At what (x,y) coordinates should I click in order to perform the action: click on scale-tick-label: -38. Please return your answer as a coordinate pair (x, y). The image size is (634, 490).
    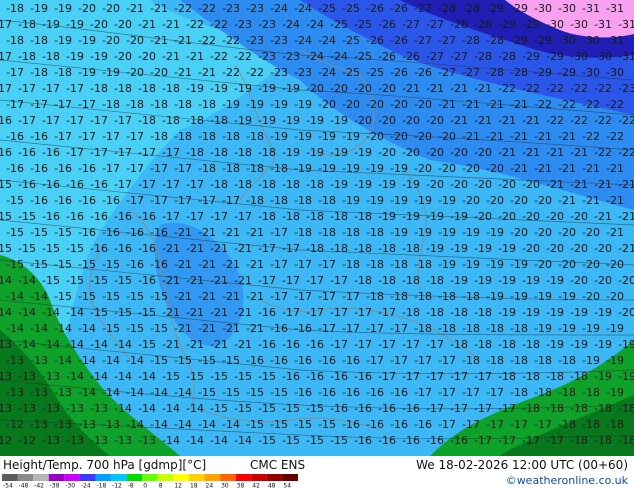
    Looking at the image, I should click on (55, 486).